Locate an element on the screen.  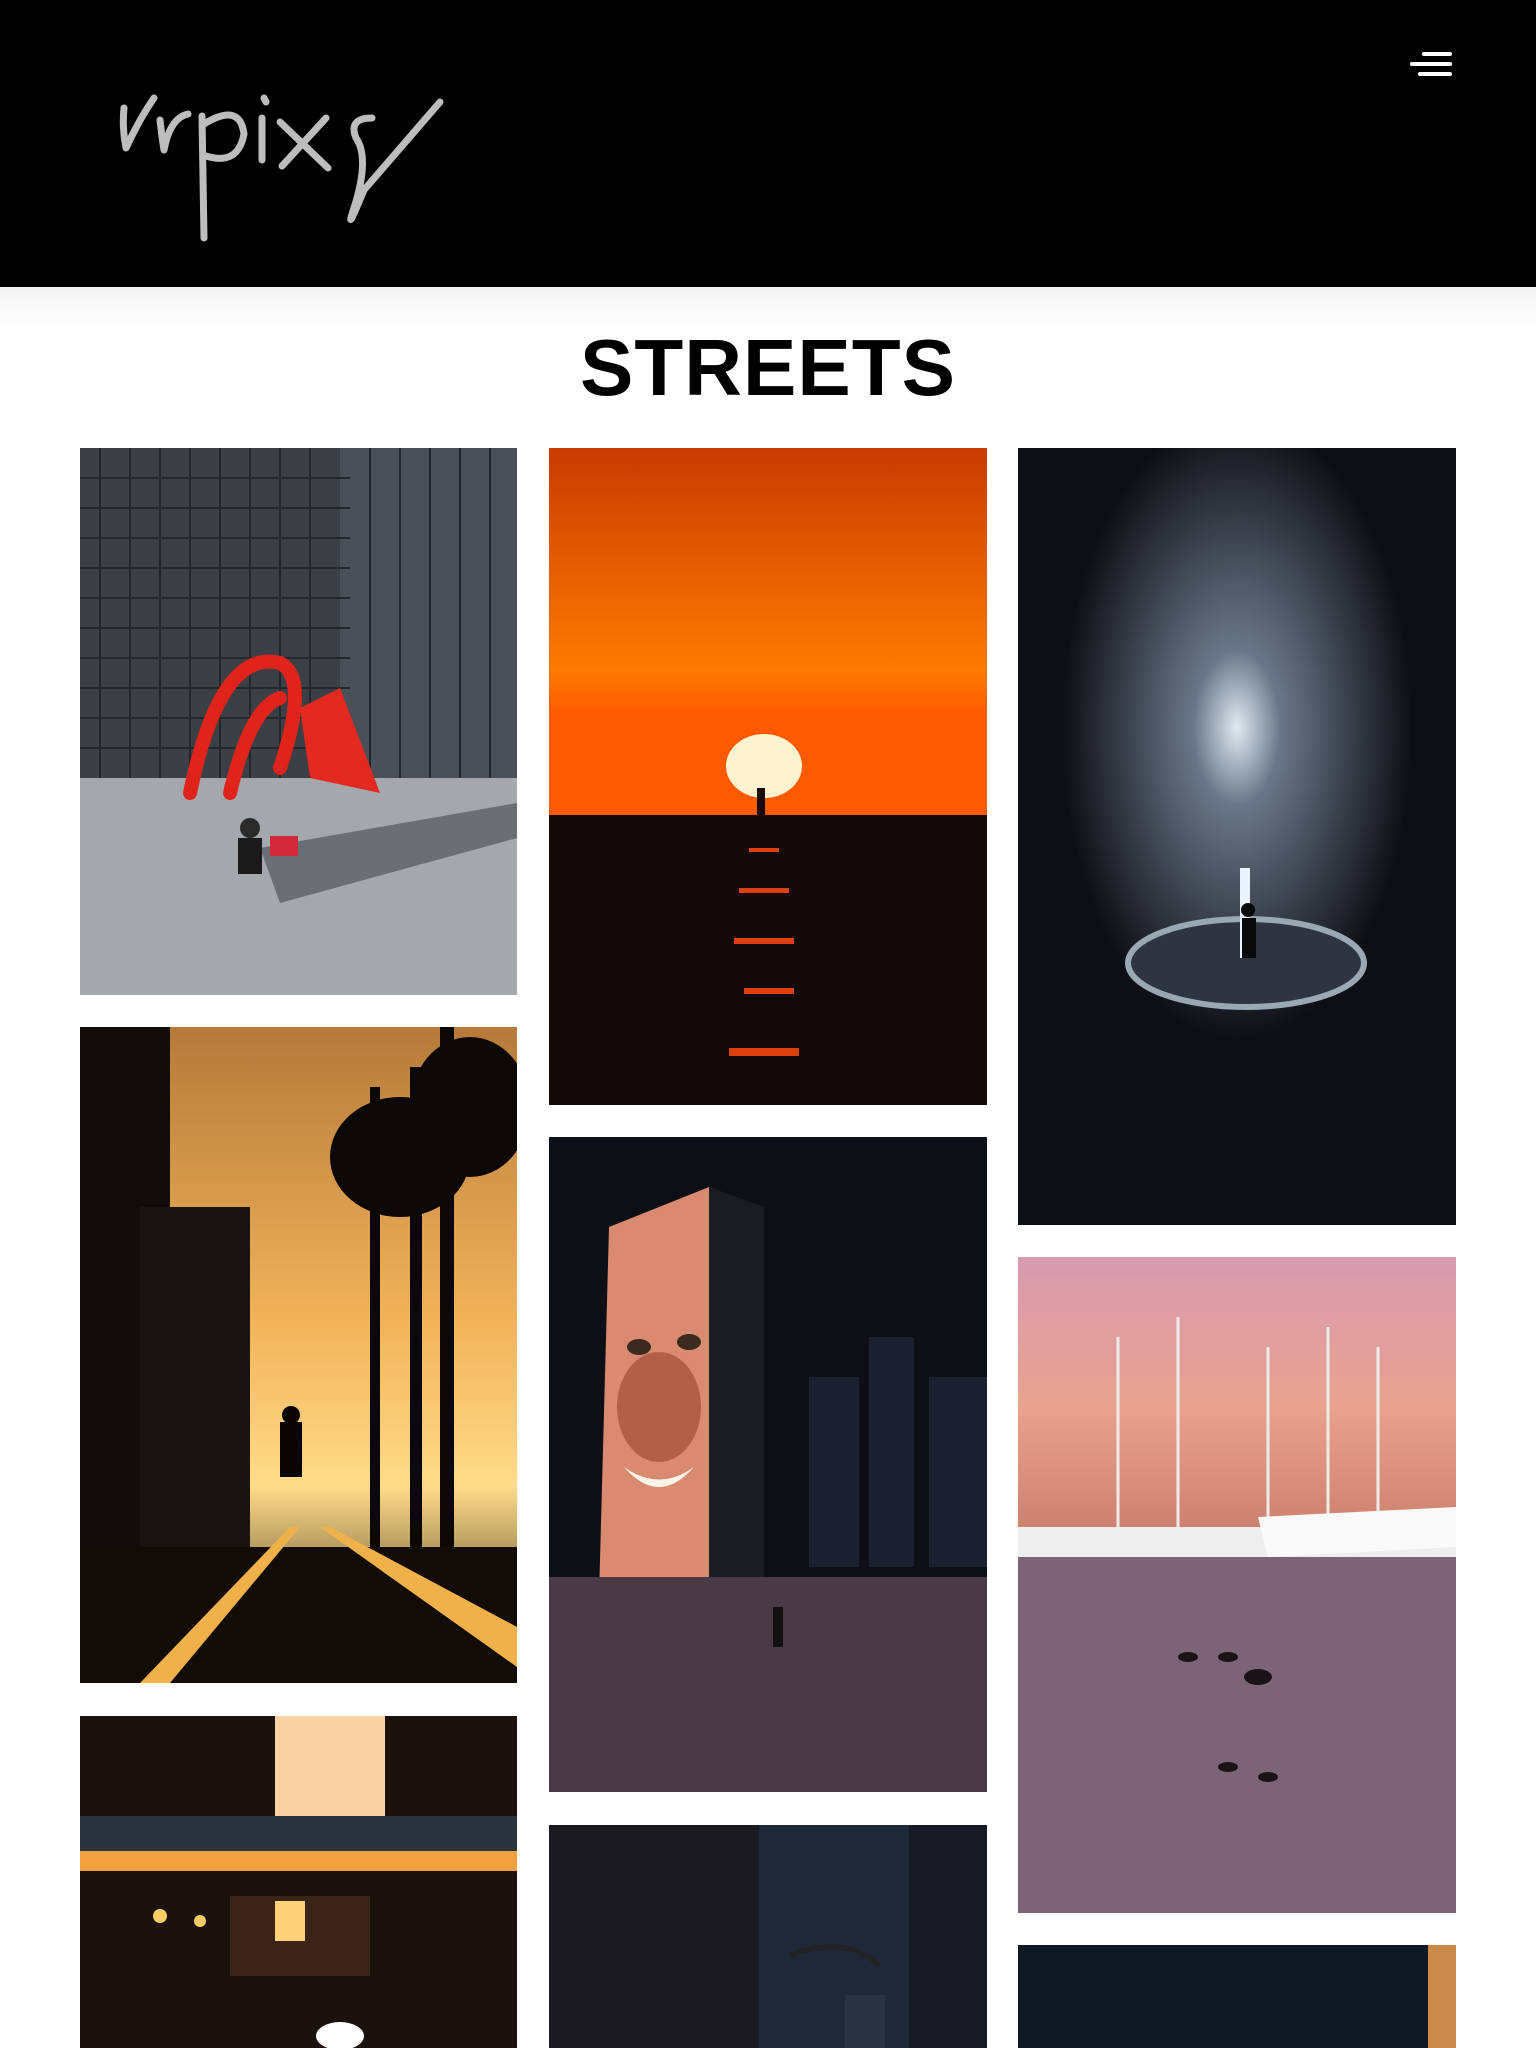
hamburger-menu-icon is located at coordinates (1427, 66).